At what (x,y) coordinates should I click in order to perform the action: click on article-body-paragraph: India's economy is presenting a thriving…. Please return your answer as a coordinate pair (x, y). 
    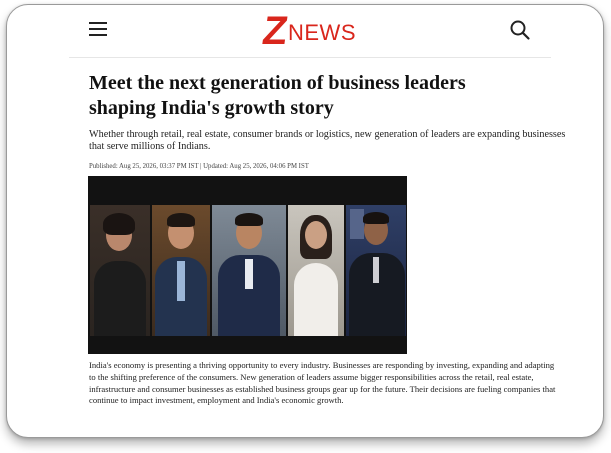
    Looking at the image, I should click on (322, 383).